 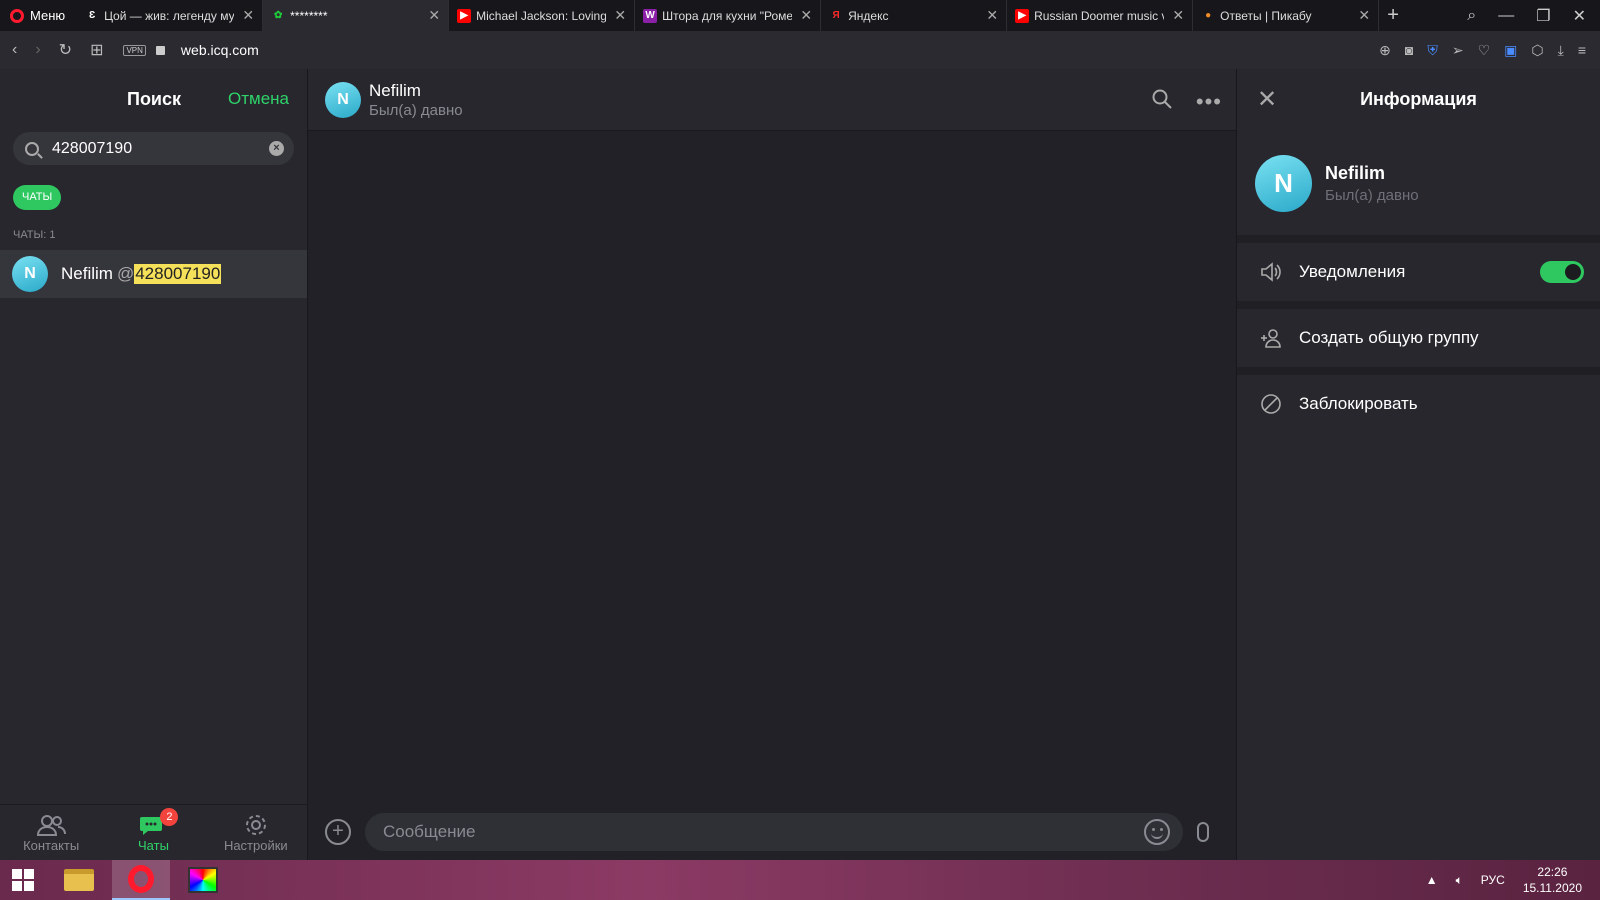 What do you see at coordinates (1266, 15) in the screenshot?
I see `tab-title: Ответы | Пикабу` at bounding box center [1266, 15].